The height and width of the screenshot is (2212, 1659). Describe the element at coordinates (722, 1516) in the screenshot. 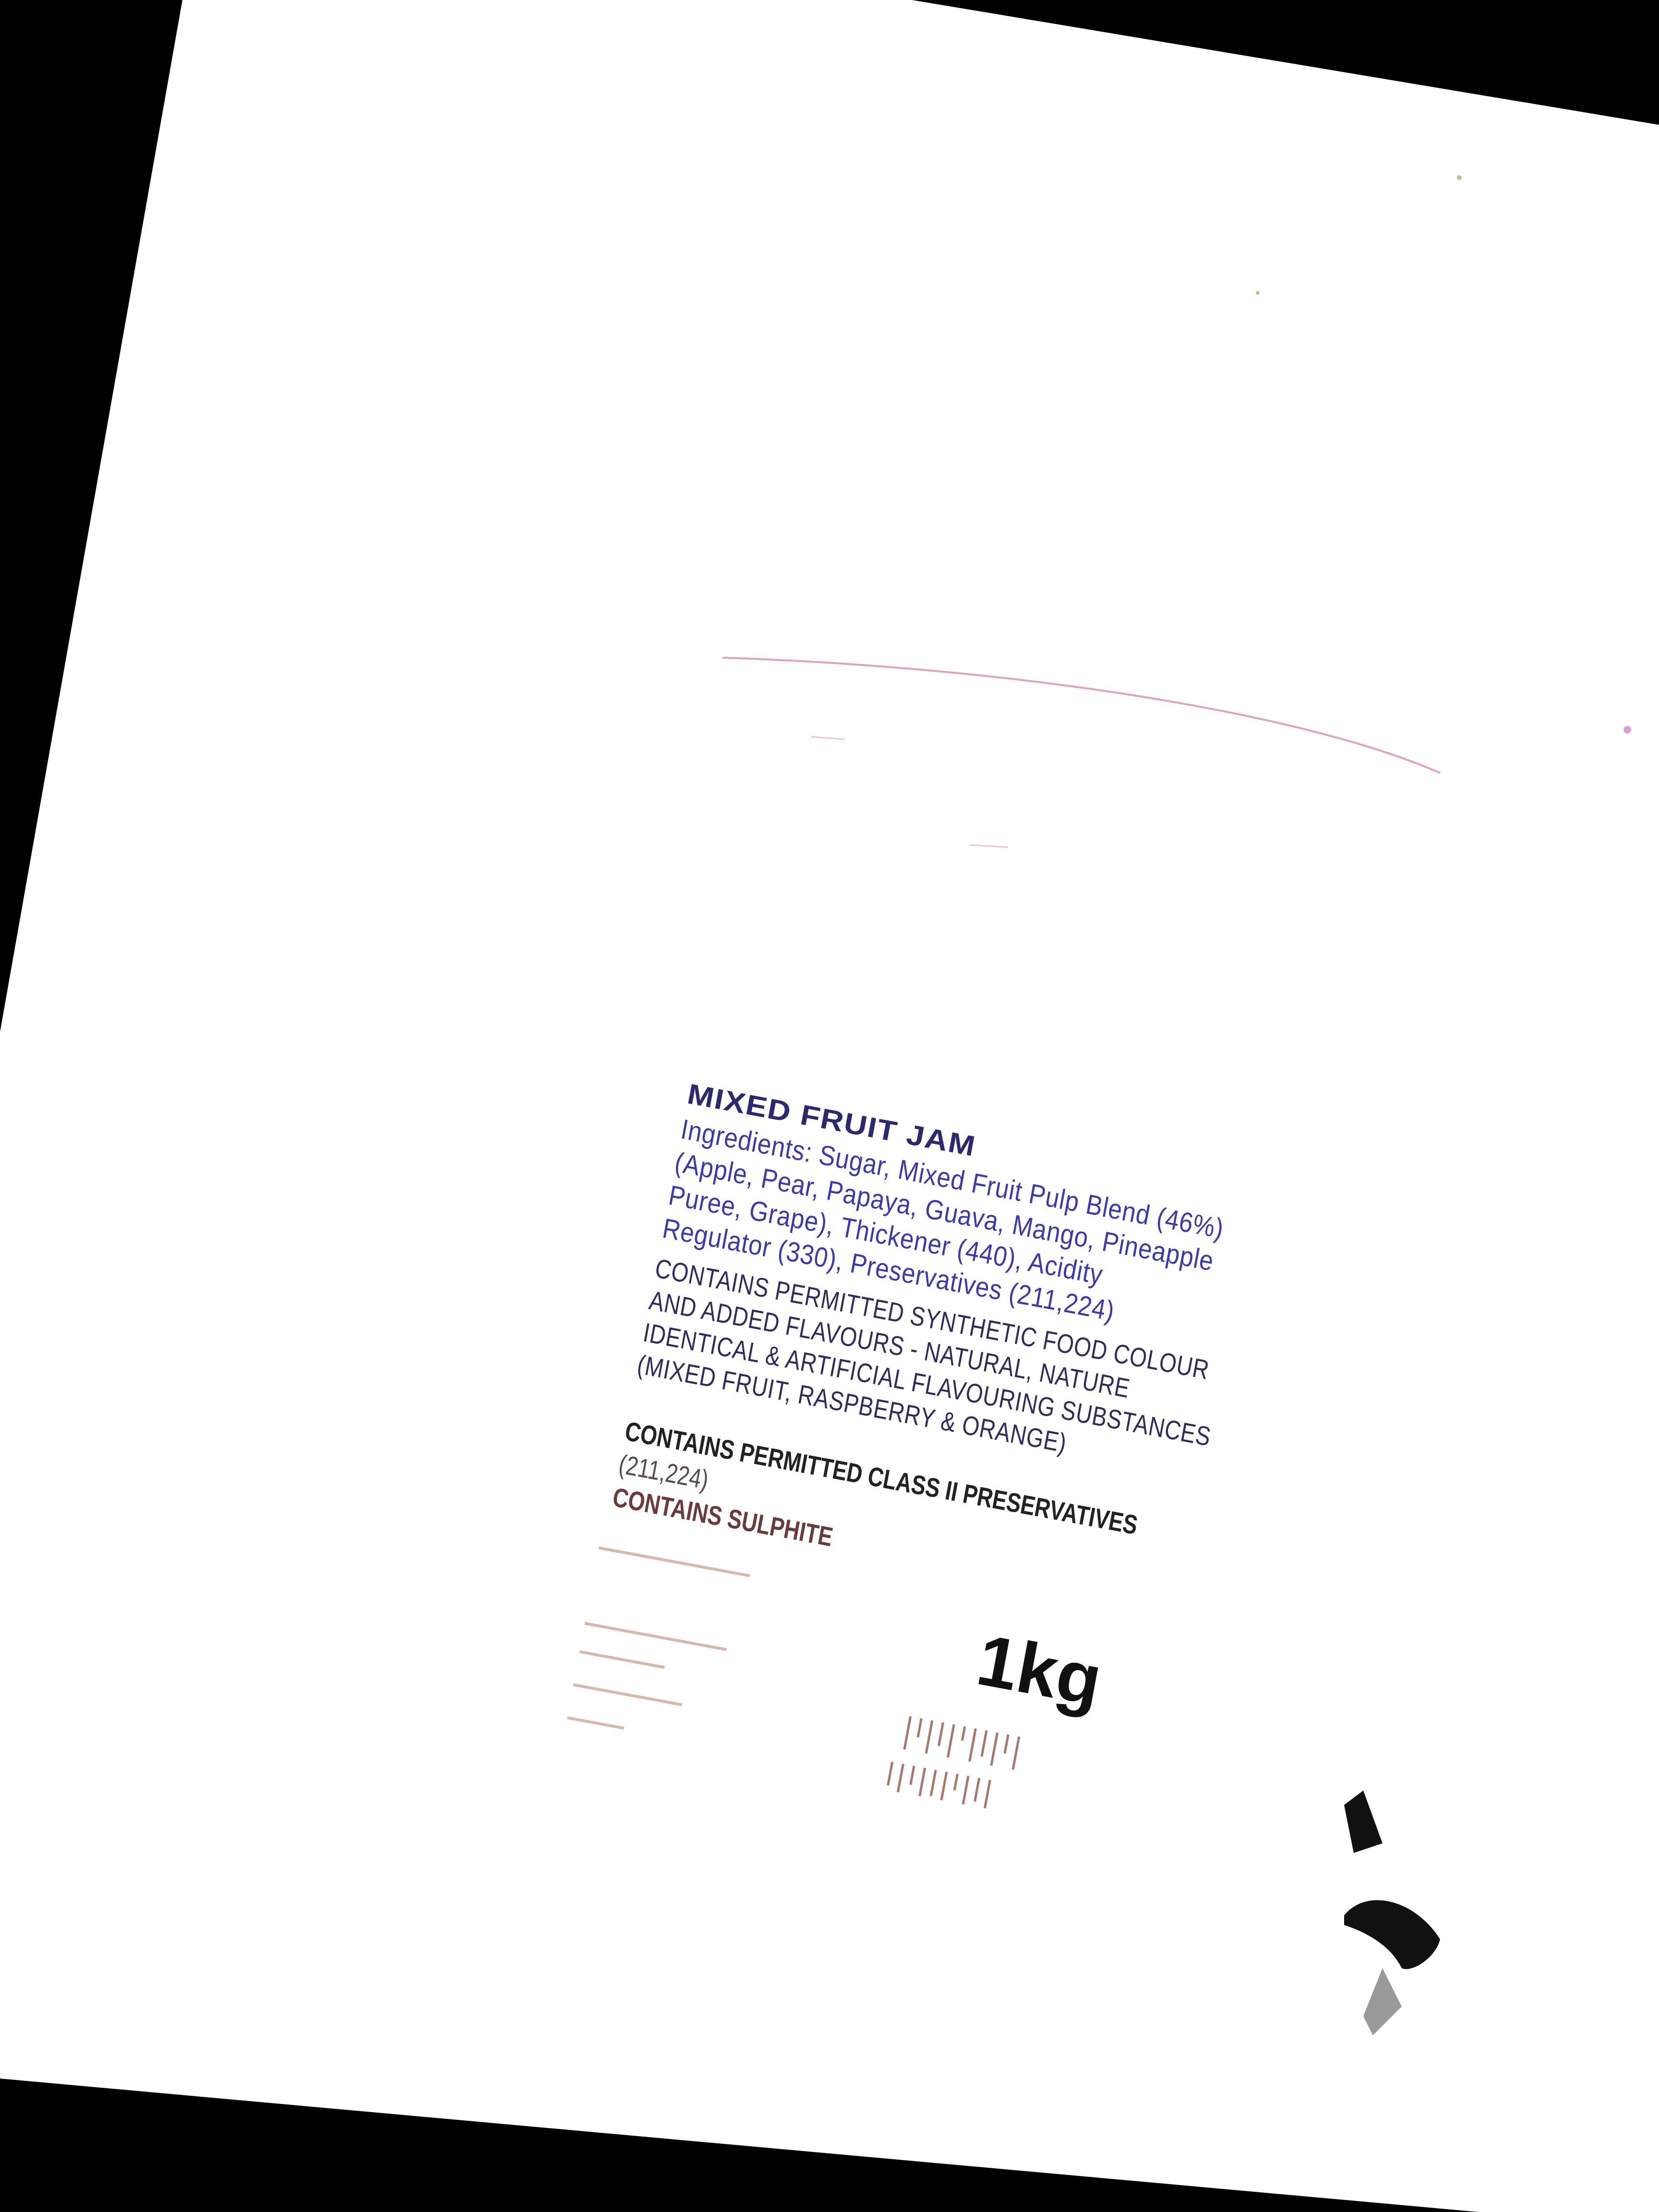

I see `sulphite-notice: CONTAINS SULPHITE` at that location.